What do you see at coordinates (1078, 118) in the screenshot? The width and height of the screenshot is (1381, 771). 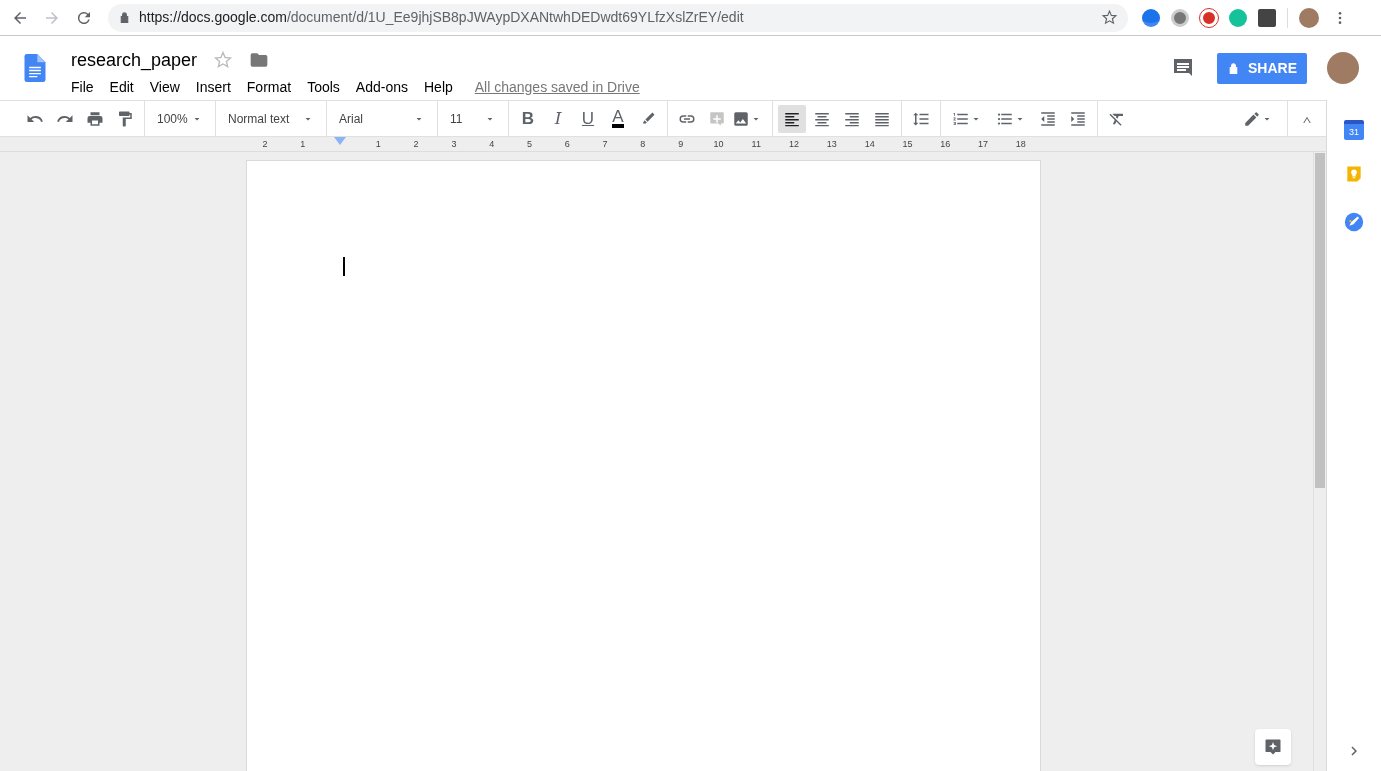 I see `increase-indent-icon` at bounding box center [1078, 118].